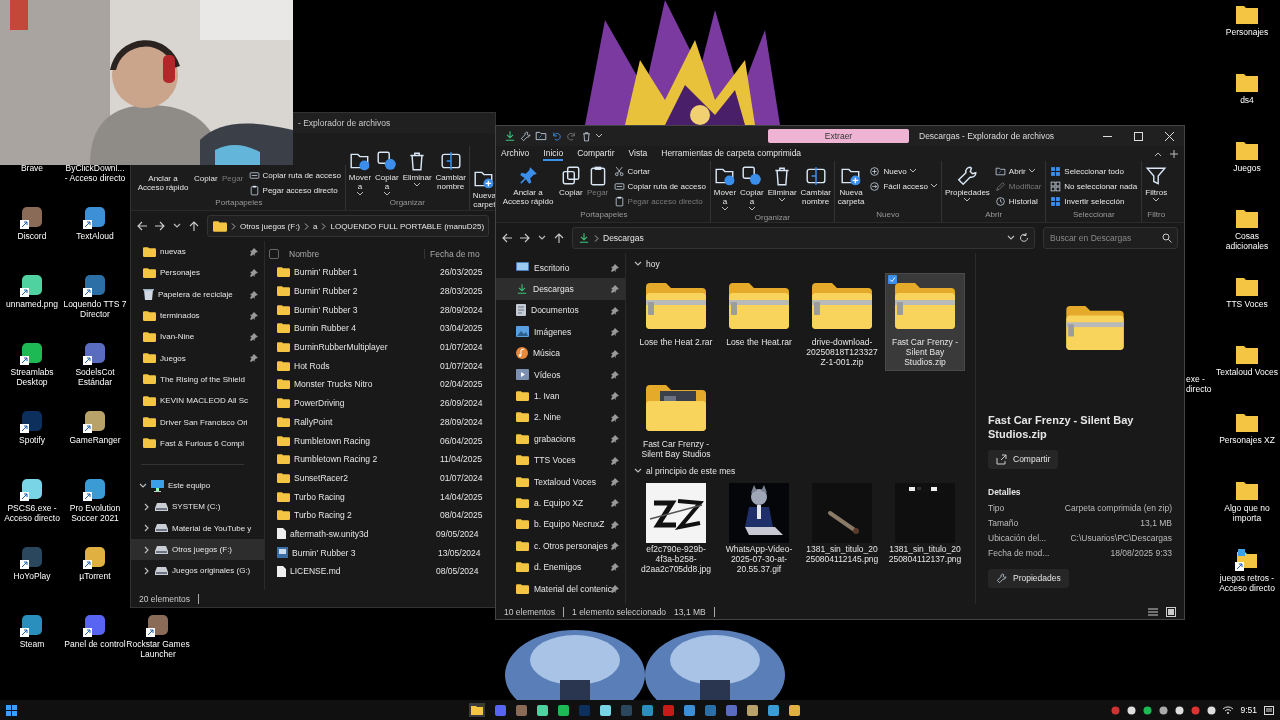  What do you see at coordinates (452, 253) in the screenshot?
I see `column-header: Fecha de mo` at bounding box center [452, 253].